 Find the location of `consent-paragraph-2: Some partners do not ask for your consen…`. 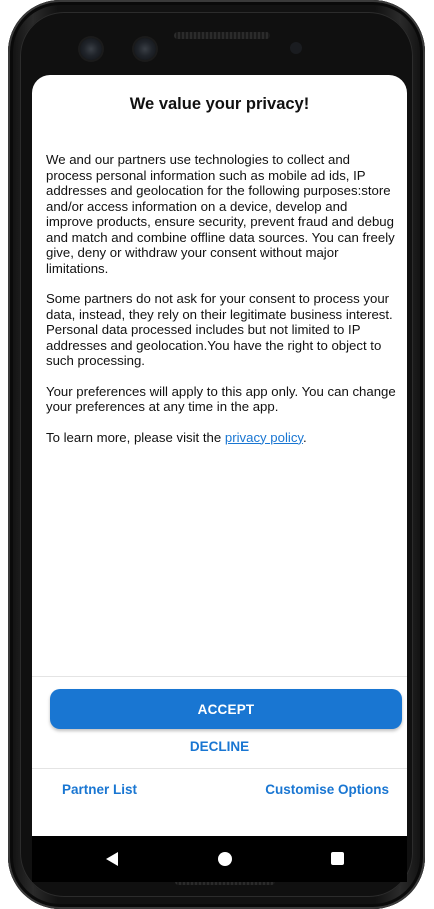

consent-paragraph-2: Some partners do not ask for your consen… is located at coordinates (219, 329).